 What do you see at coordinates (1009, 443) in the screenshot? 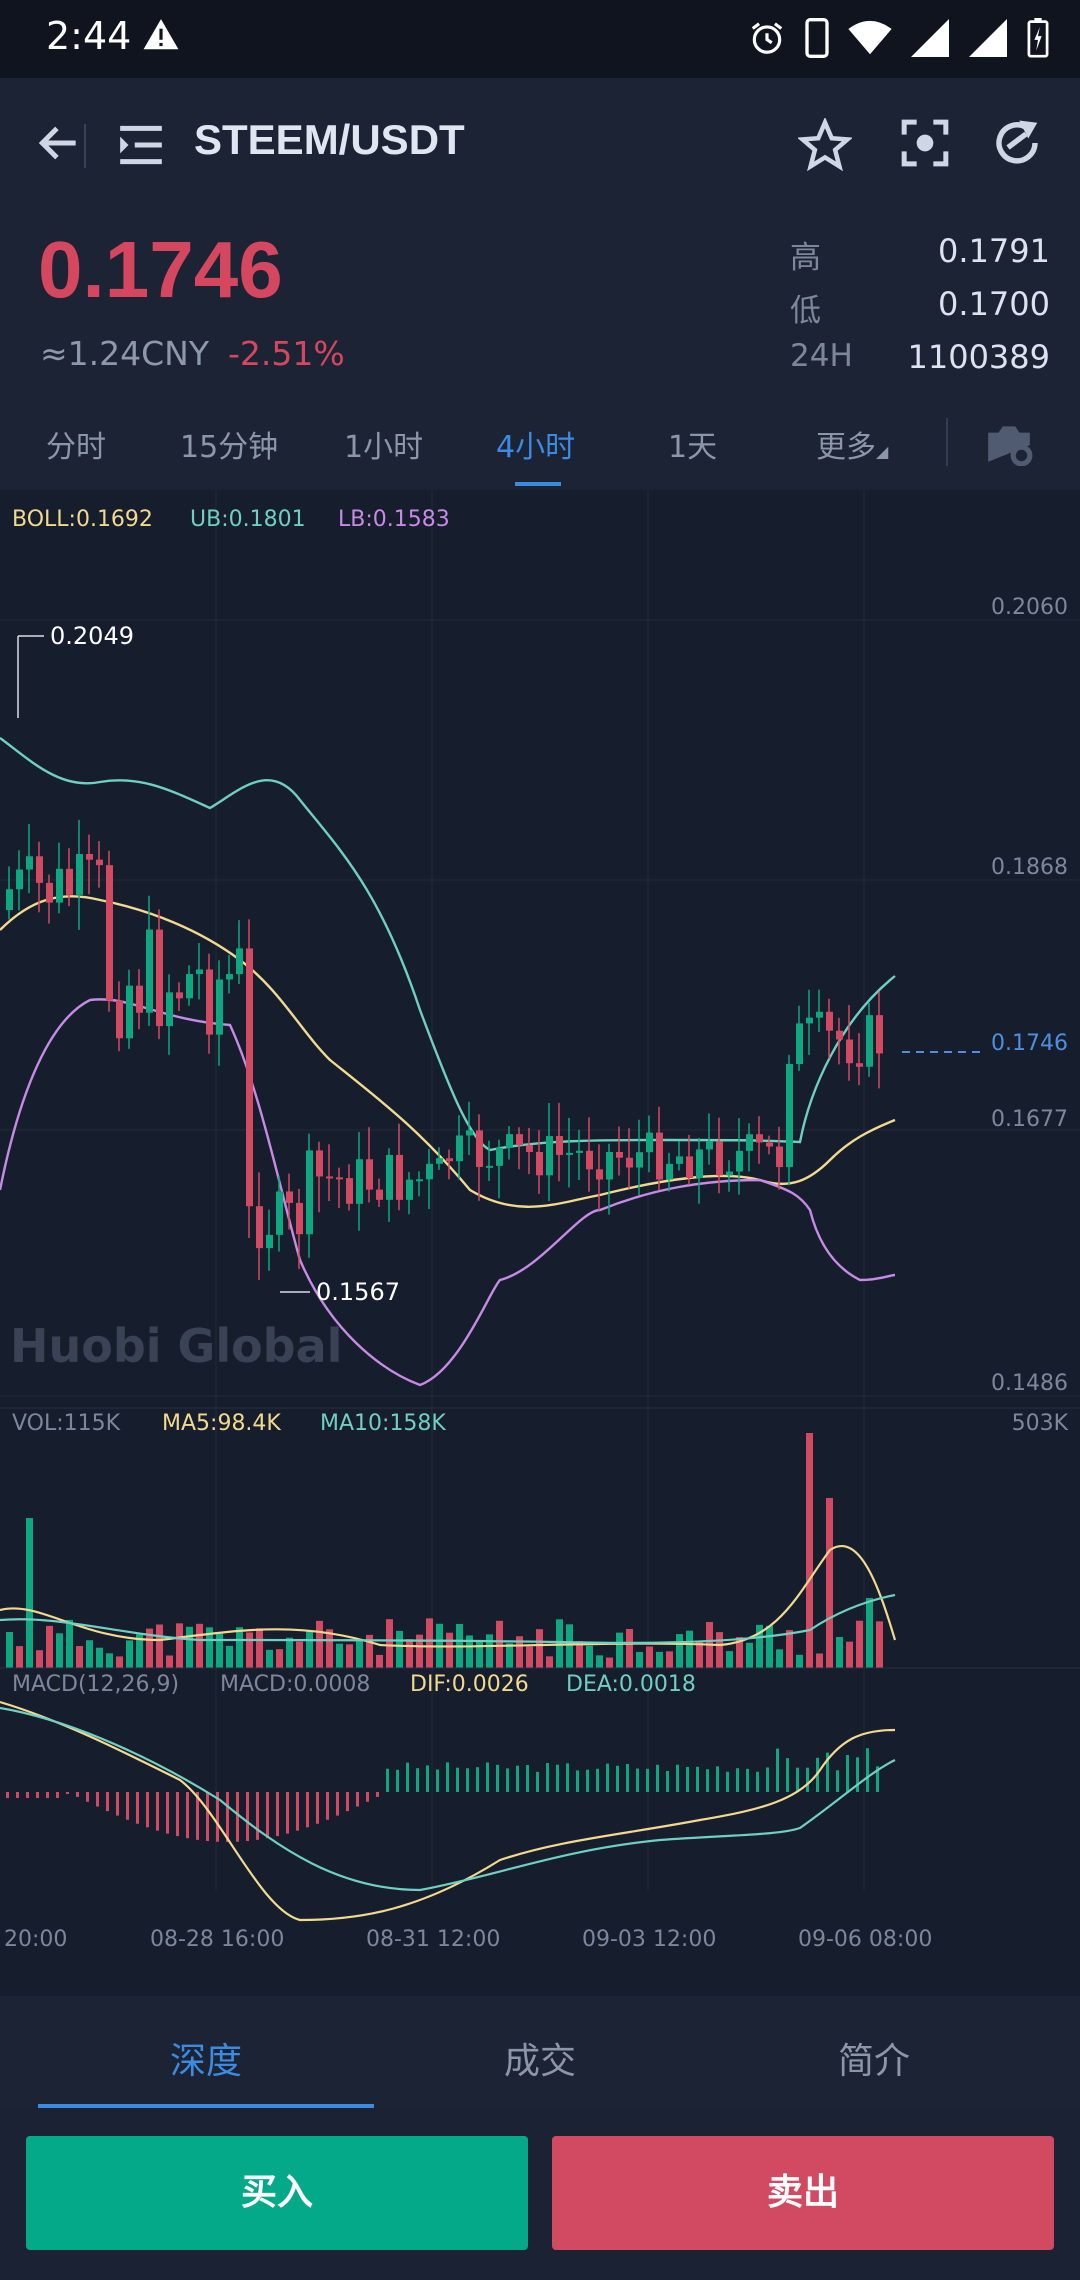
I see `chart-settings-icon` at bounding box center [1009, 443].